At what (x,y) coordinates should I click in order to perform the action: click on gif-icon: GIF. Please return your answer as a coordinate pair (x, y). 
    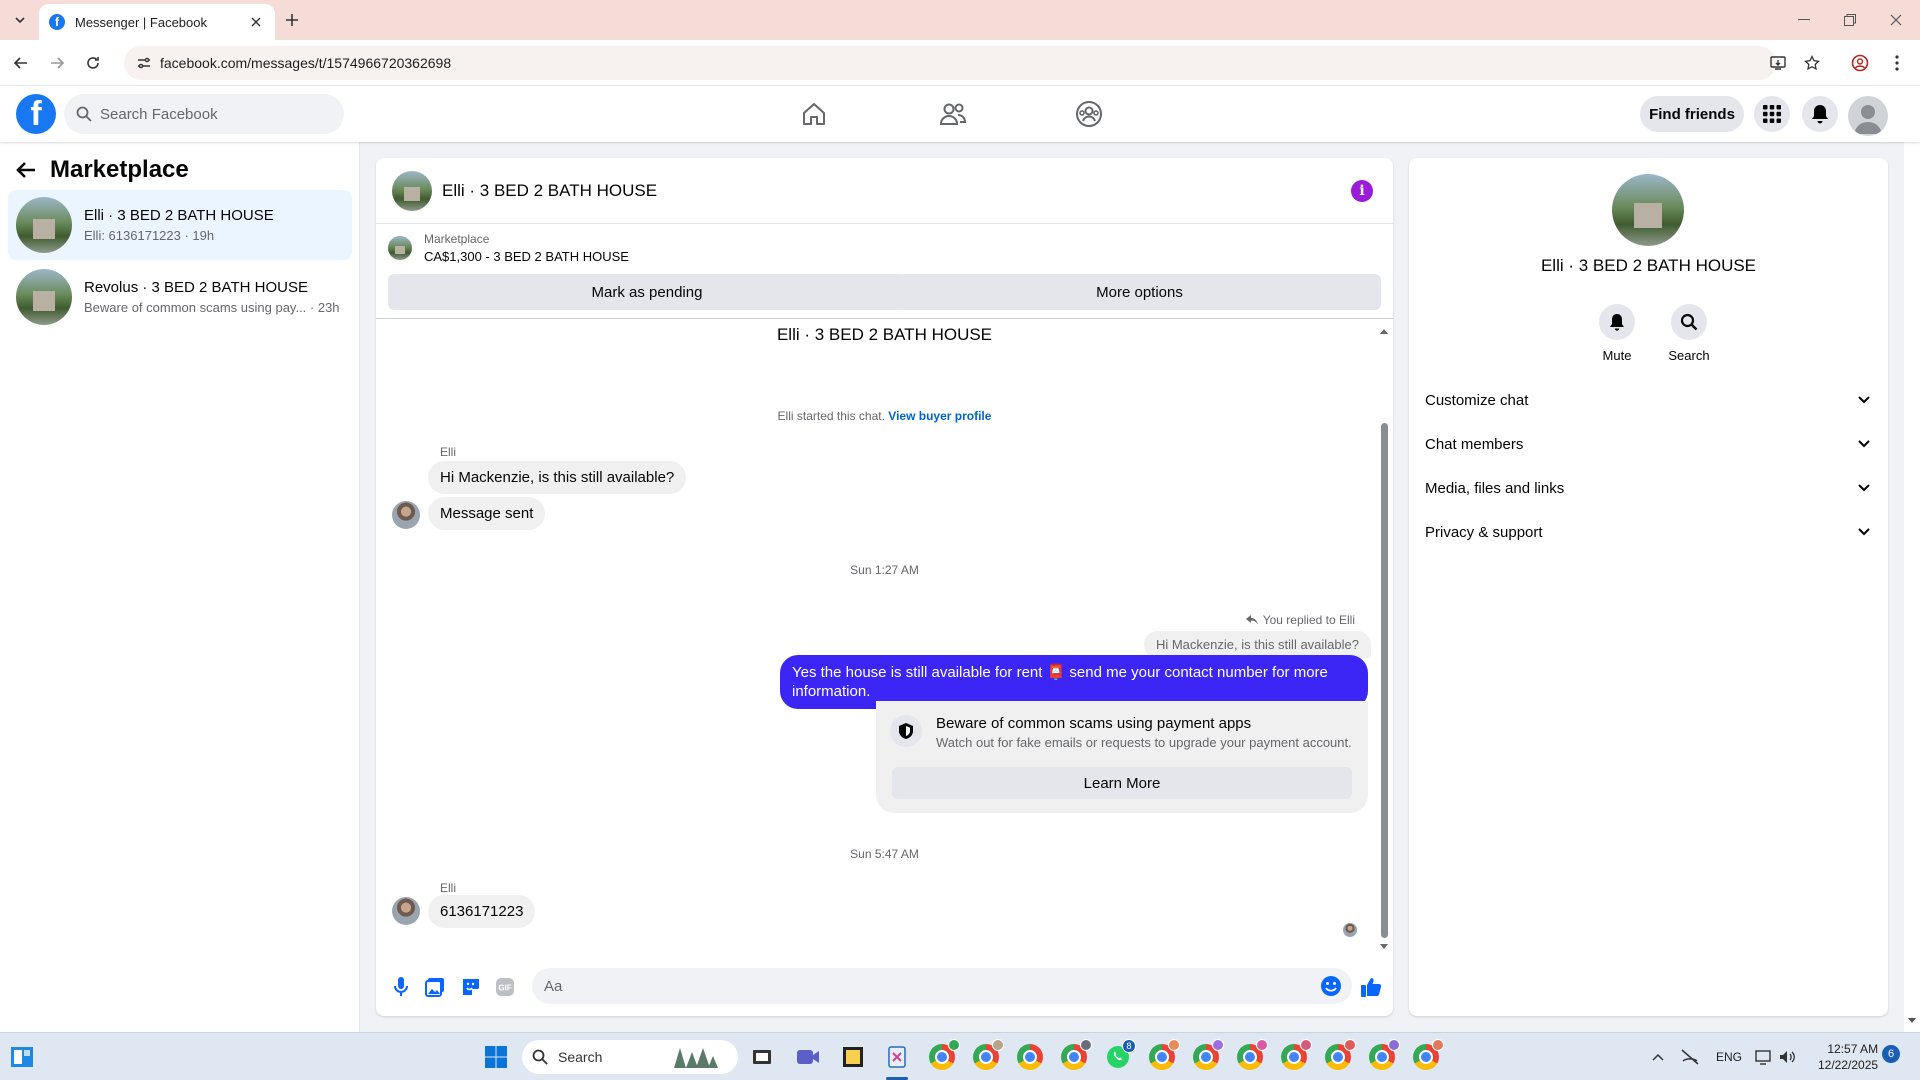
    Looking at the image, I should click on (505, 987).